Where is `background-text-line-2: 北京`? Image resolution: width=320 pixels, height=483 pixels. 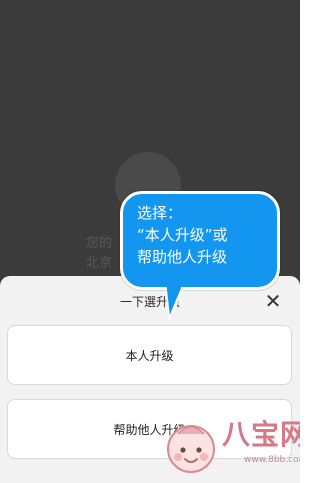 background-text-line-2: 北京 is located at coordinates (99, 263).